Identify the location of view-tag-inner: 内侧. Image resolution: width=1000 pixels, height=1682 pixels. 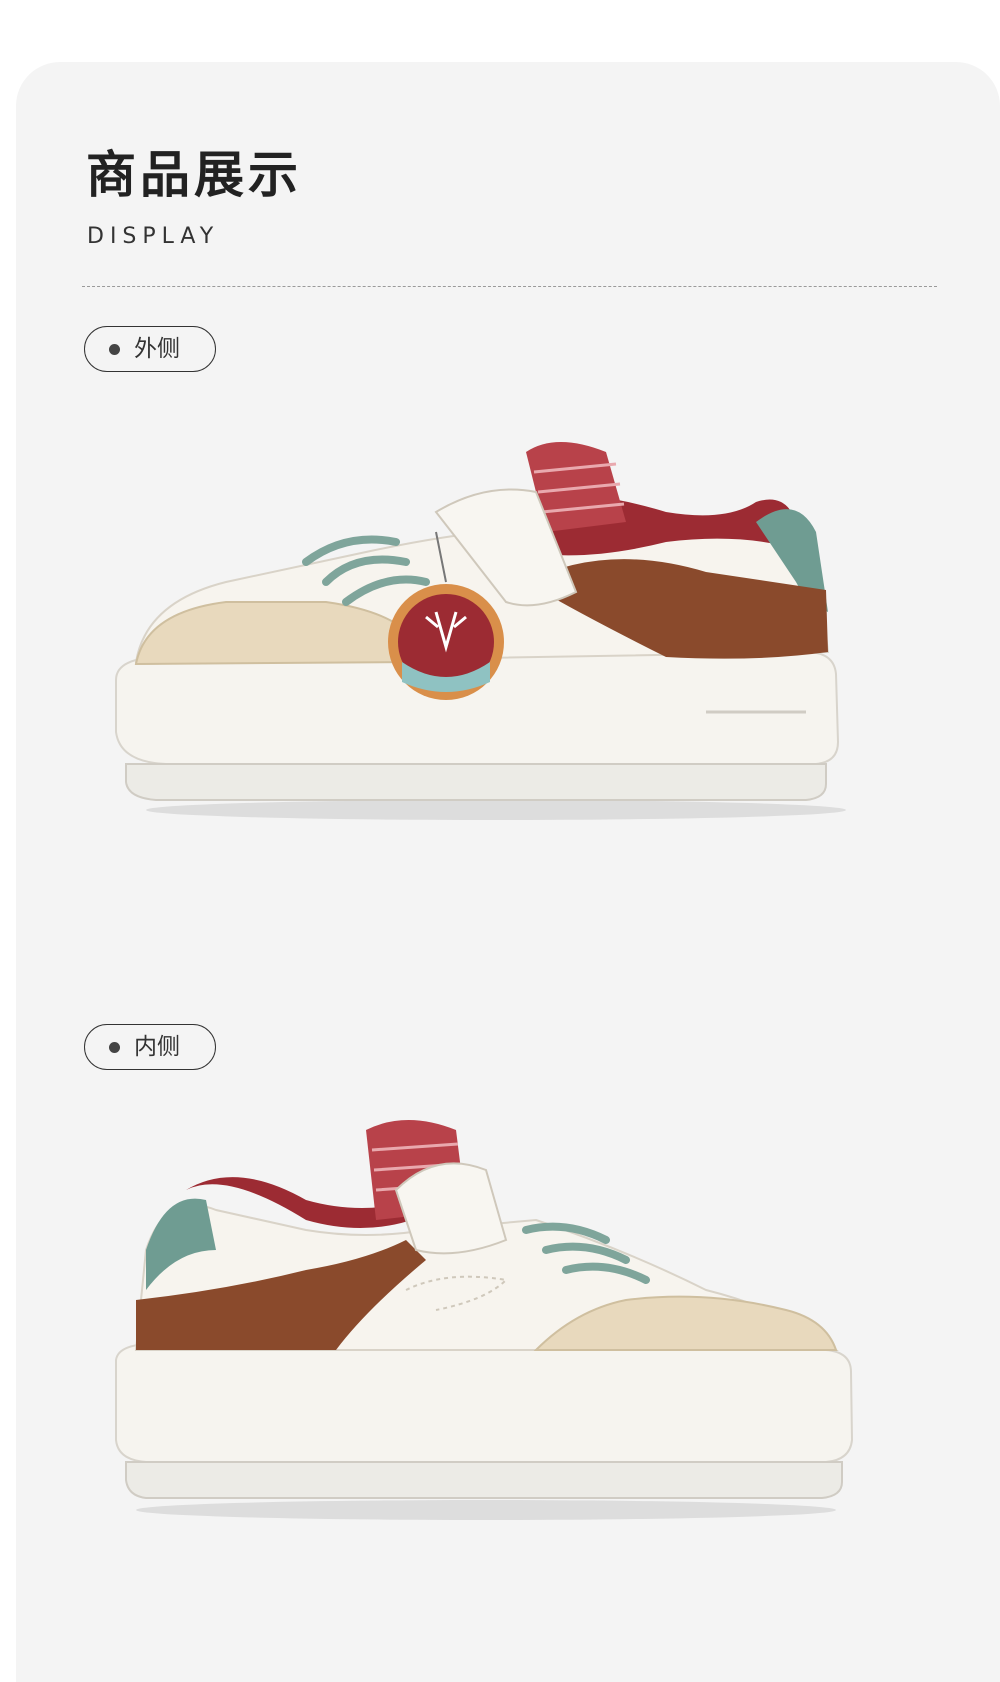
(150, 1047).